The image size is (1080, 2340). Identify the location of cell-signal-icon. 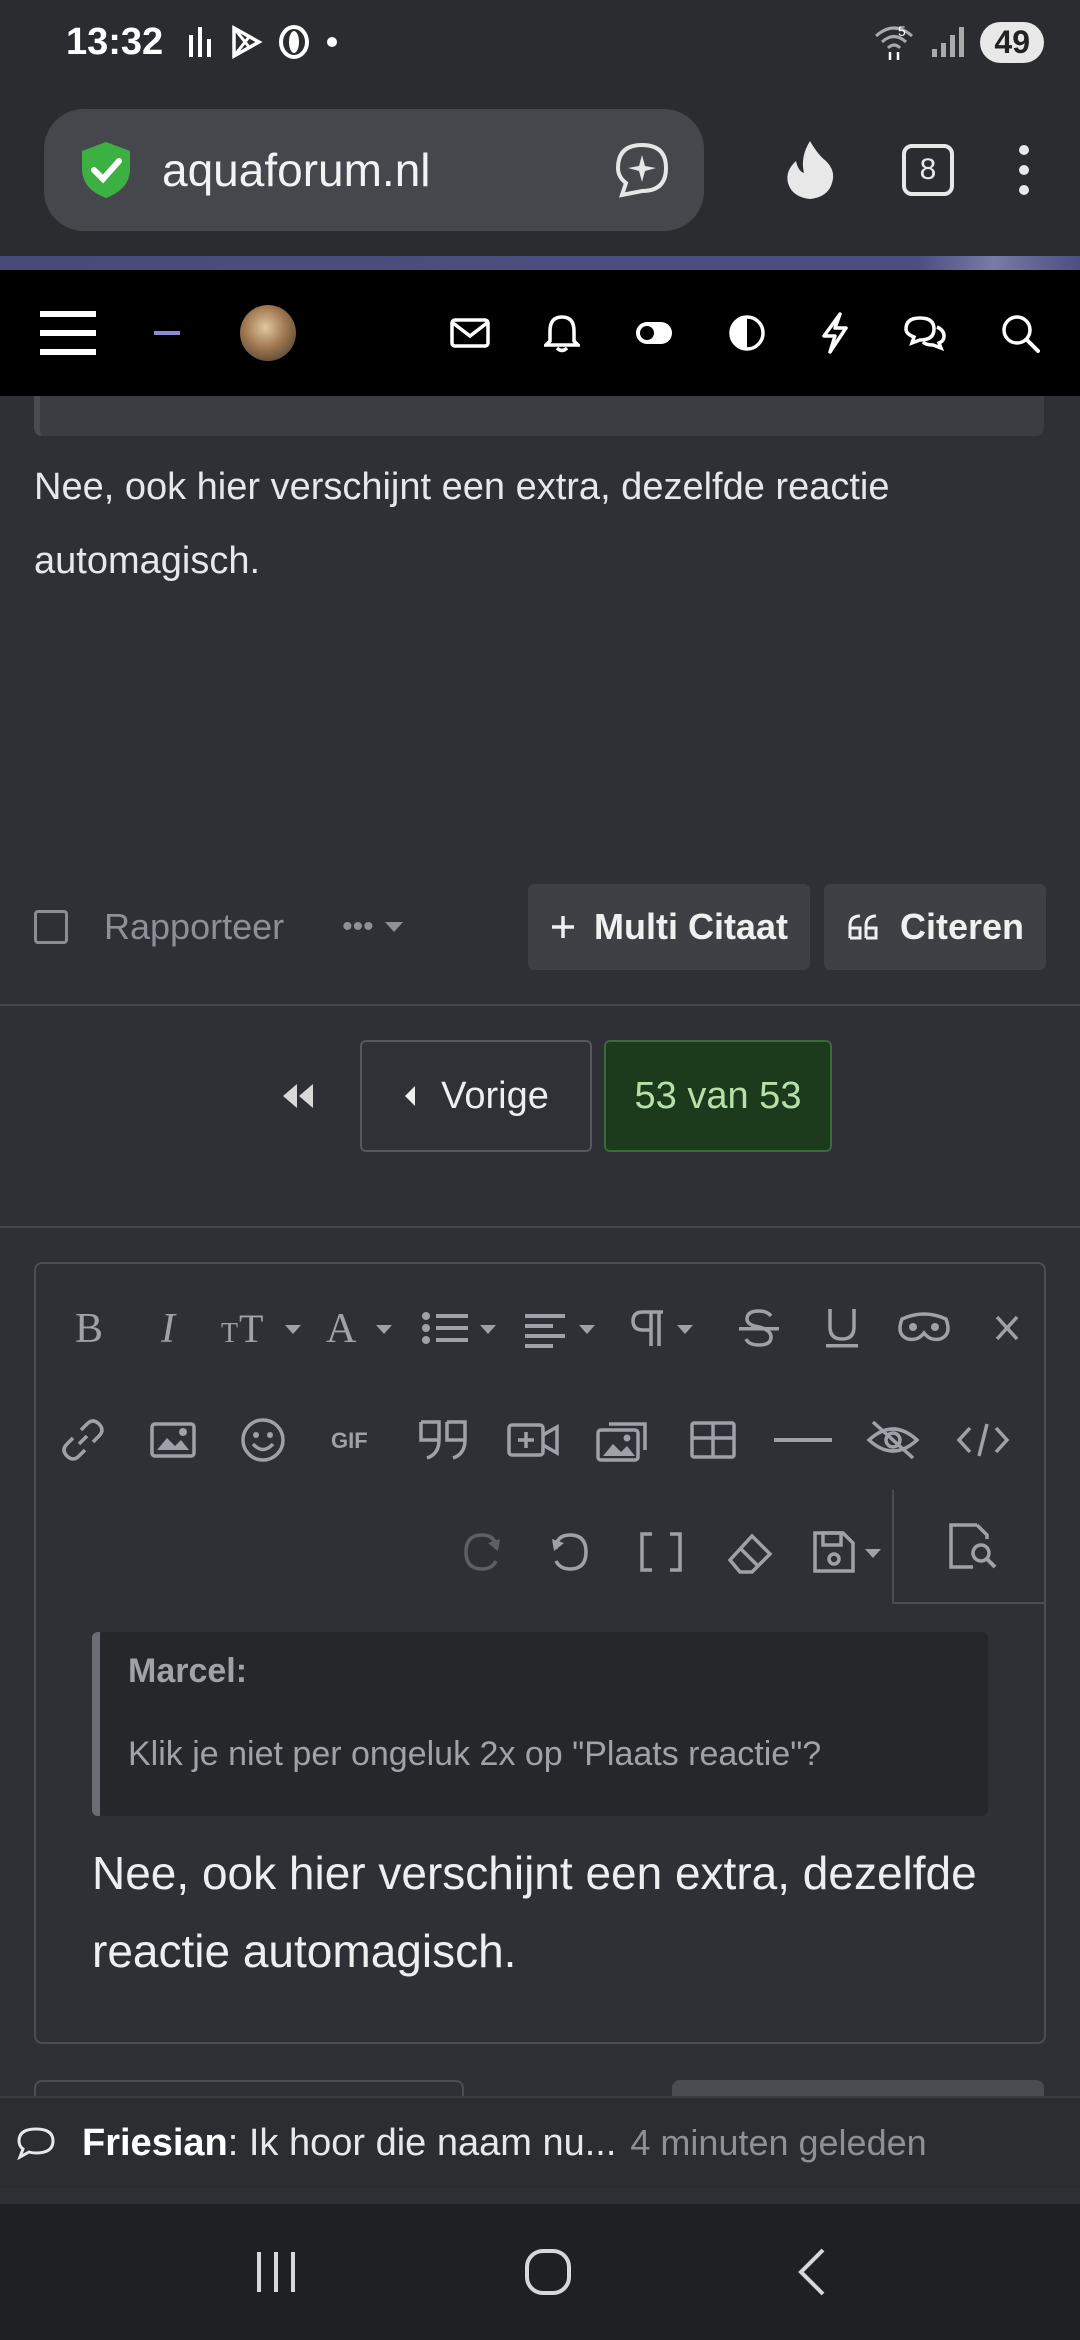
(948, 42).